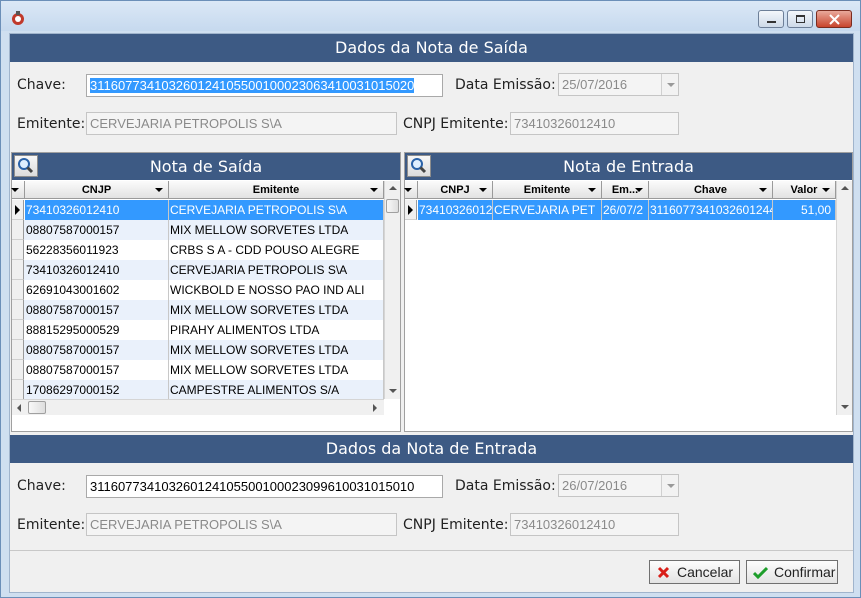 The height and width of the screenshot is (598, 861). Describe the element at coordinates (771, 19) in the screenshot. I see `minimize-button` at that location.